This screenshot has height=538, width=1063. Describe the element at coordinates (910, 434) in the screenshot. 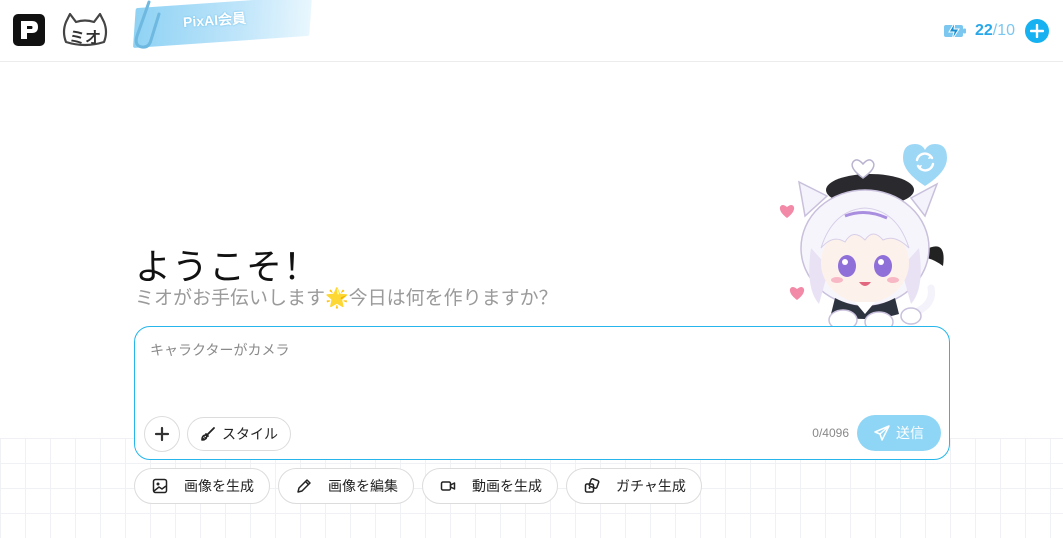

I see `send-button-label: 送信` at that location.